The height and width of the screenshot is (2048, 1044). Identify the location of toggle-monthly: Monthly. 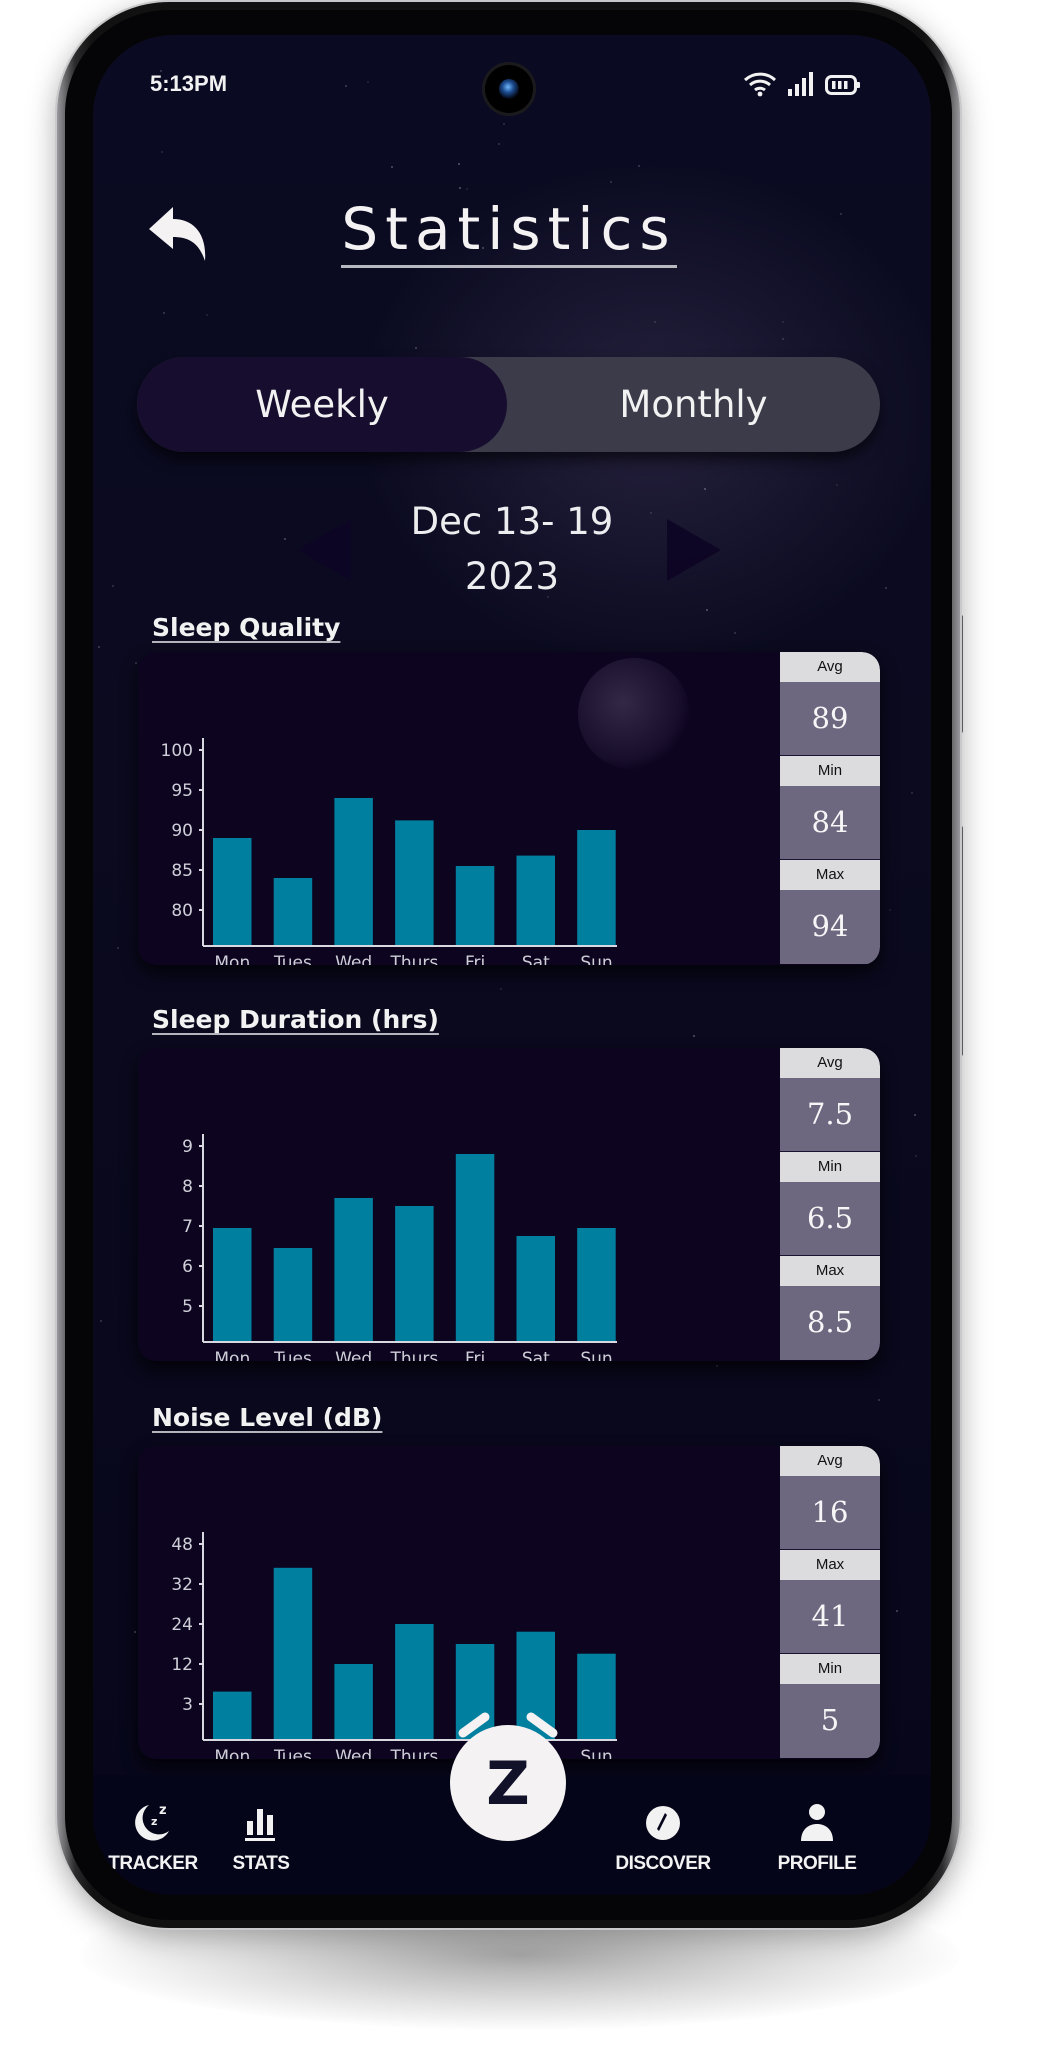
(693, 404).